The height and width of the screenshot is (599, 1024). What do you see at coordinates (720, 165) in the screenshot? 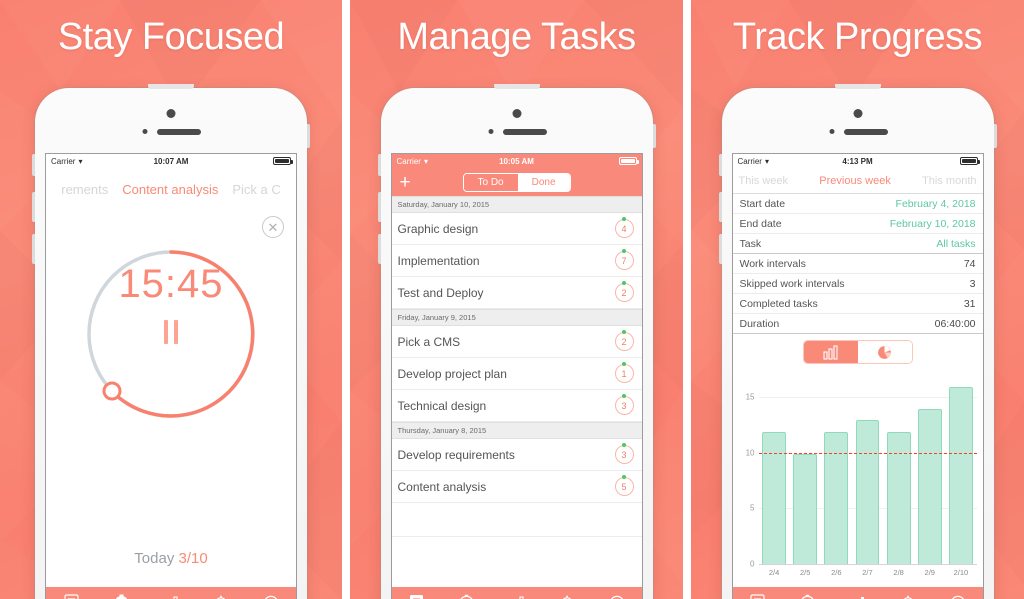
I see `silent-switch` at bounding box center [720, 165].